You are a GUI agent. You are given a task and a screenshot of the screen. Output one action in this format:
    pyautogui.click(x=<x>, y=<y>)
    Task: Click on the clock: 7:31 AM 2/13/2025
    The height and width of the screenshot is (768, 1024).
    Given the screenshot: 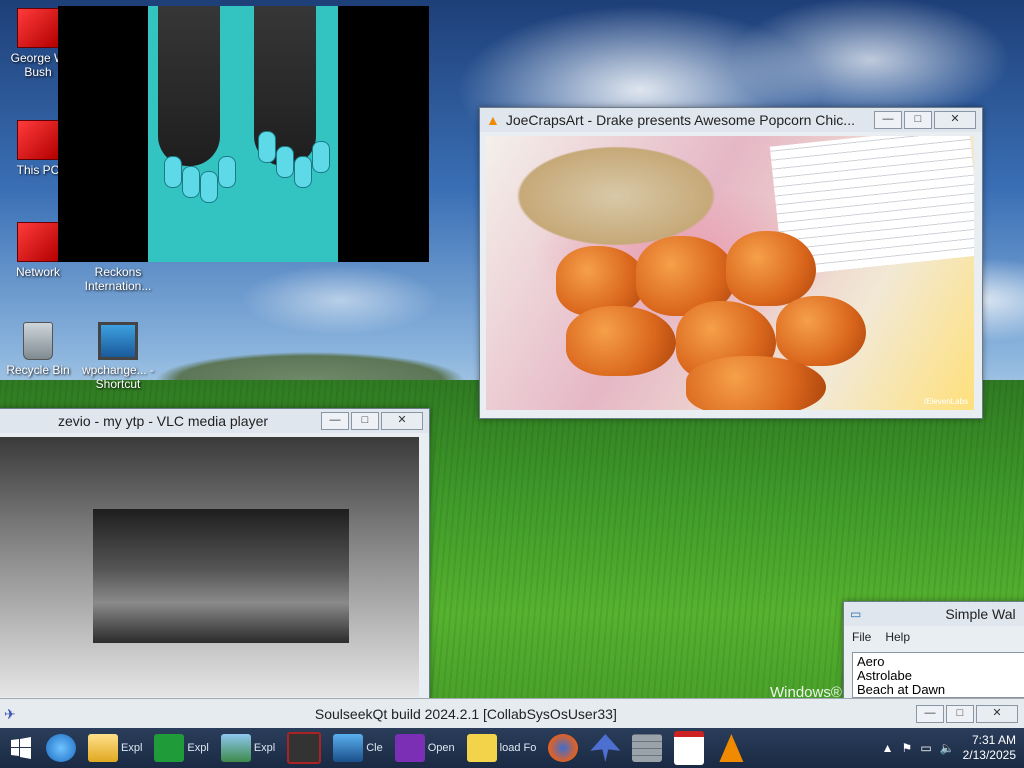 What is the action you would take?
    pyautogui.click(x=989, y=748)
    